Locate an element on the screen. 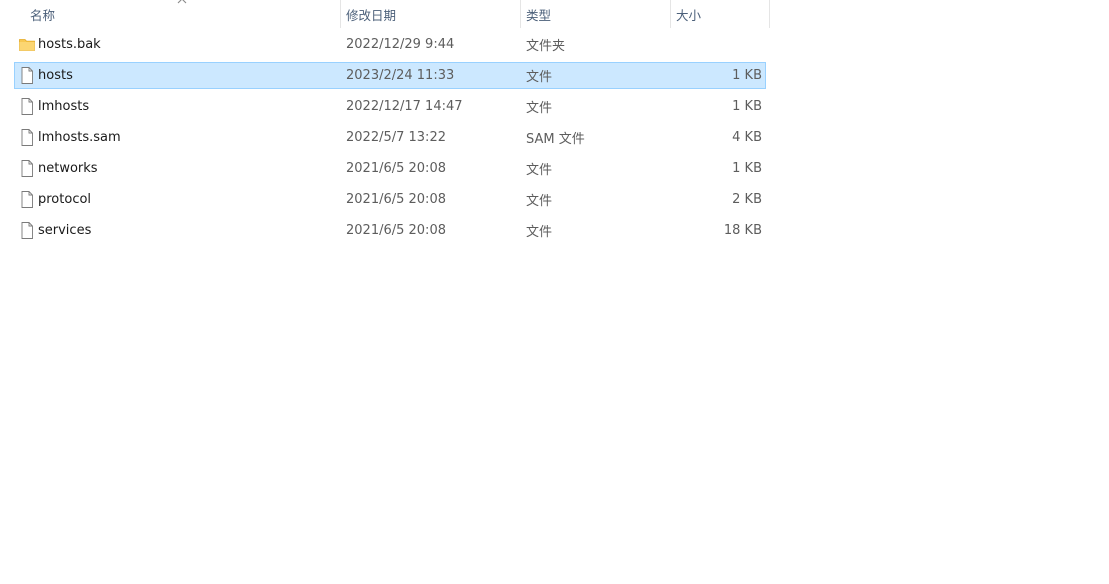 The image size is (1109, 584). file-type: 文件夹 is located at coordinates (546, 46).